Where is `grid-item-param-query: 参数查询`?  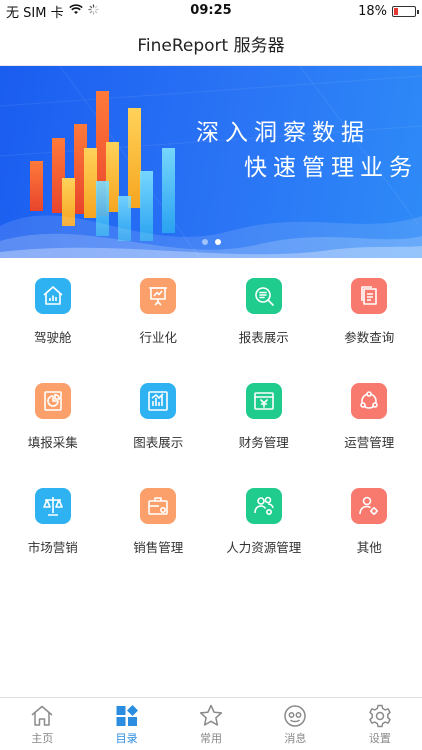
grid-item-param-query: 参数查询 is located at coordinates (369, 310).